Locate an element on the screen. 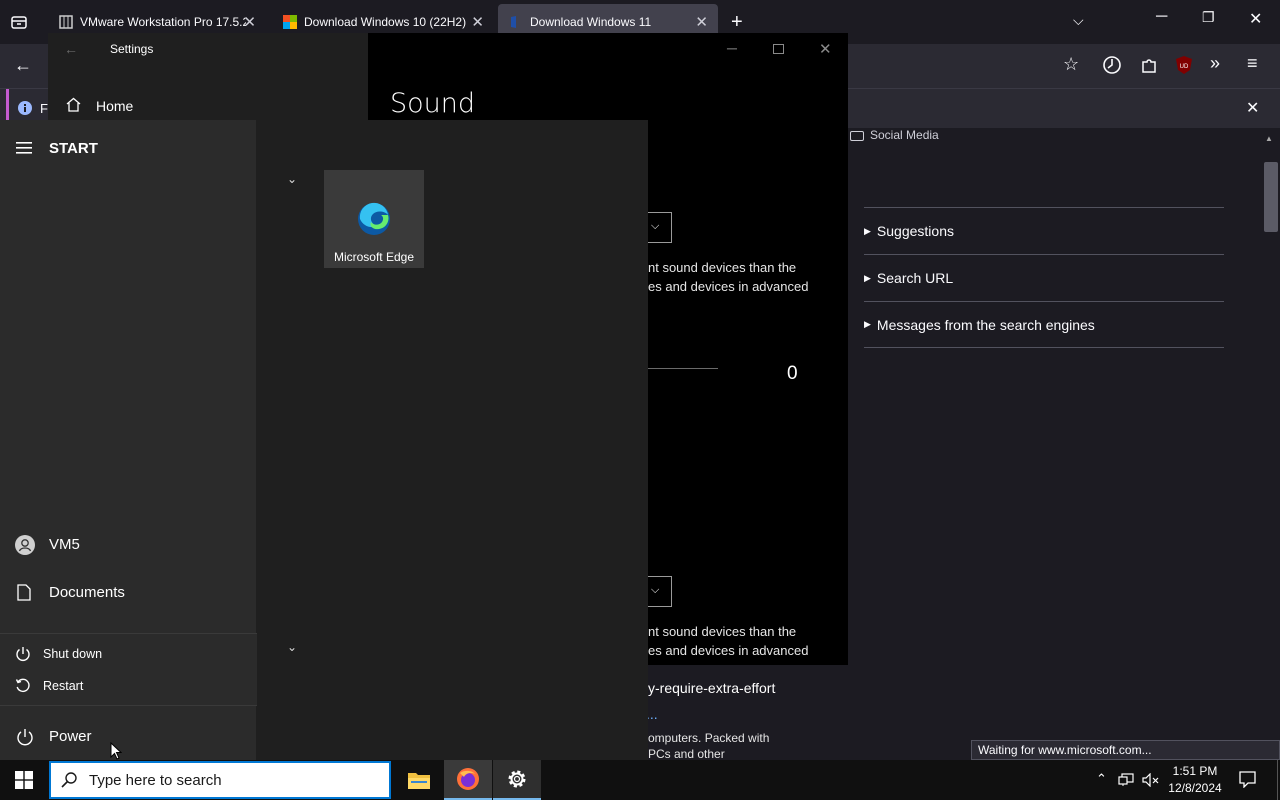 This screenshot has height=800, width=1280. microsoft-edge-tile: Microsoft Edge is located at coordinates (374, 219).